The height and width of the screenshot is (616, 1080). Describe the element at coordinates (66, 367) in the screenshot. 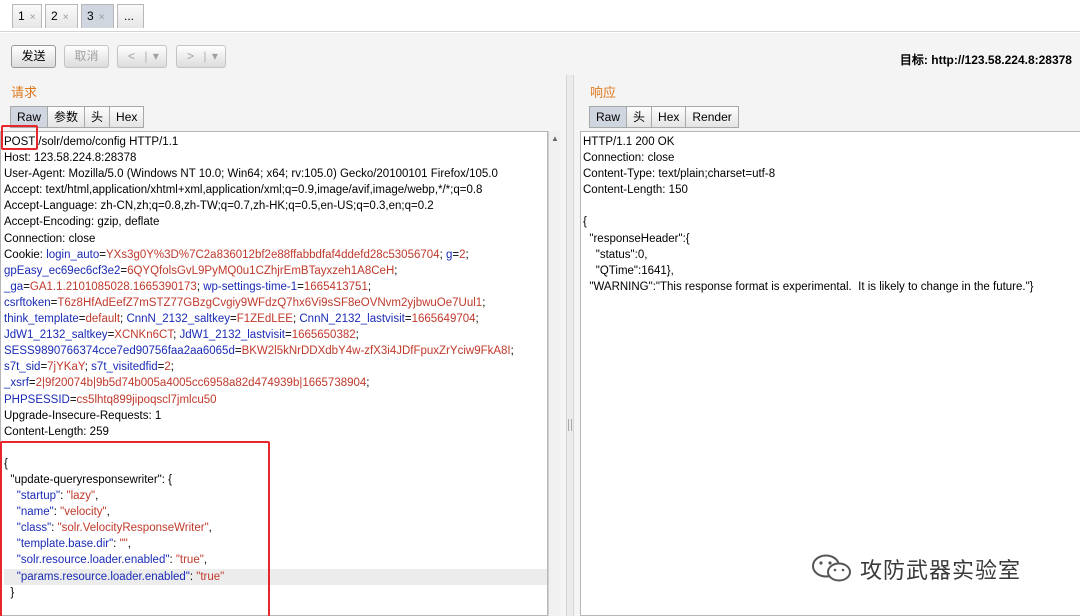

I see `param-value: 7jYKaY` at that location.